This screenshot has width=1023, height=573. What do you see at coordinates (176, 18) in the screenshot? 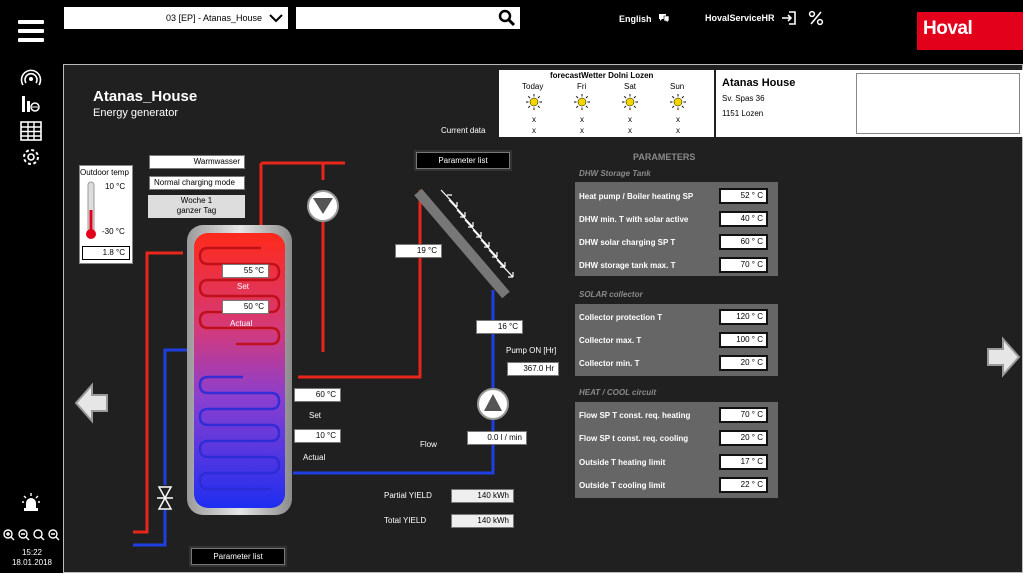
I see `plant-select: 03 [EP] - Atanas_House` at bounding box center [176, 18].